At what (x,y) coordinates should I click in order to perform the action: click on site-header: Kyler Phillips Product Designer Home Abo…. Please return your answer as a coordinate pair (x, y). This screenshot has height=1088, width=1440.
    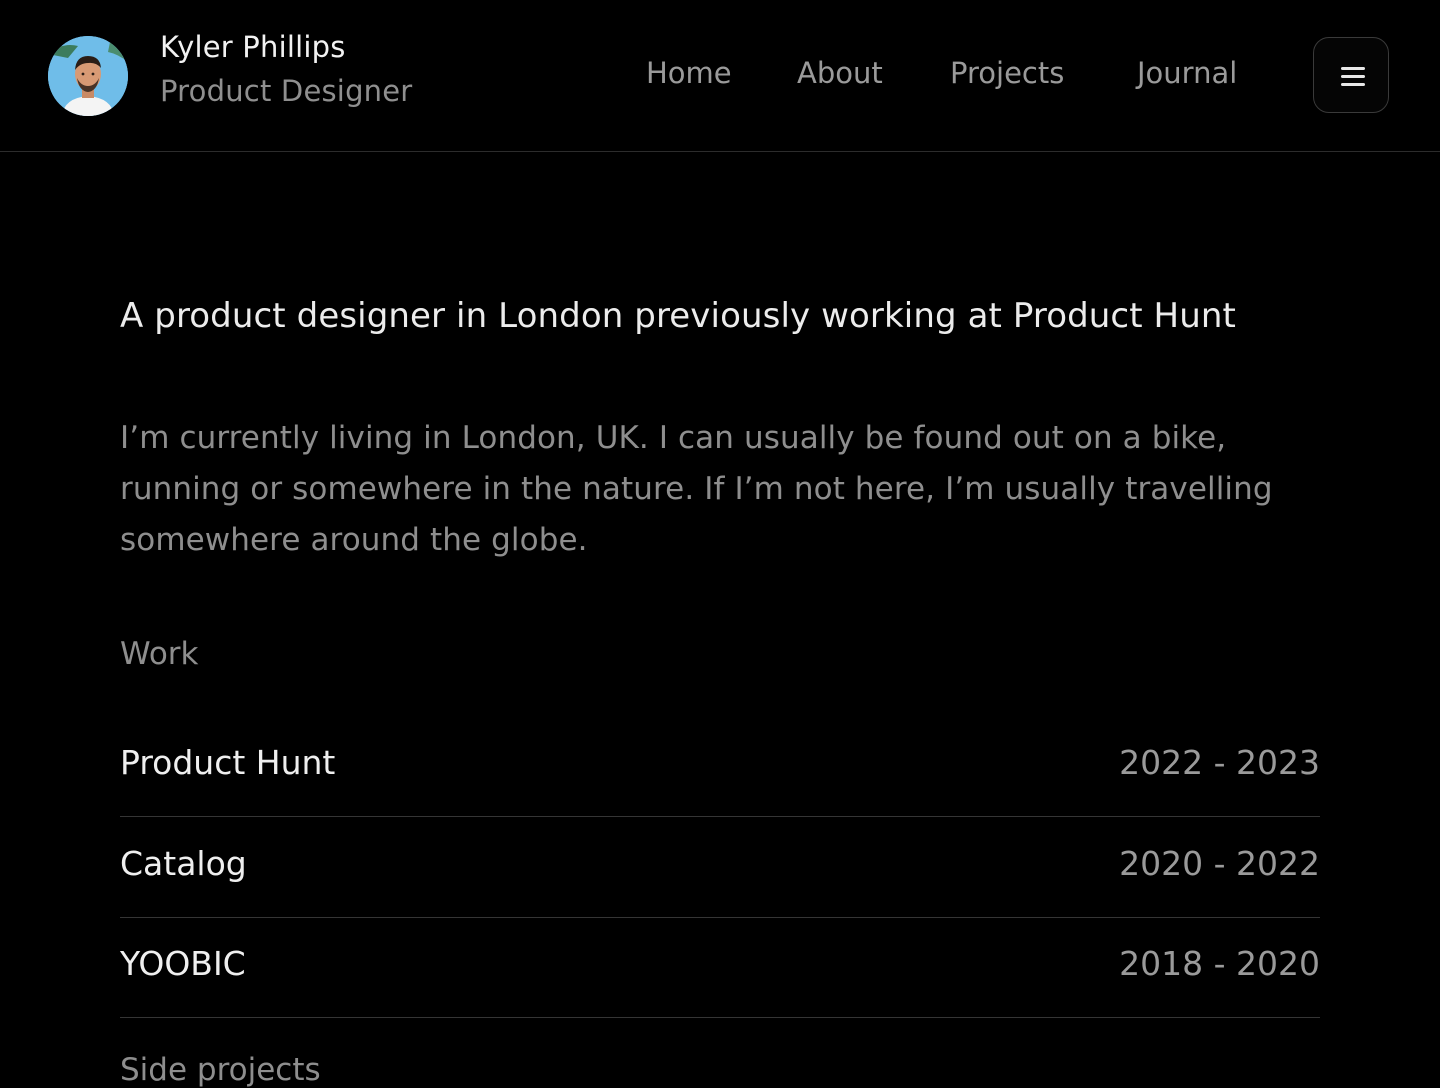
    Looking at the image, I should click on (720, 76).